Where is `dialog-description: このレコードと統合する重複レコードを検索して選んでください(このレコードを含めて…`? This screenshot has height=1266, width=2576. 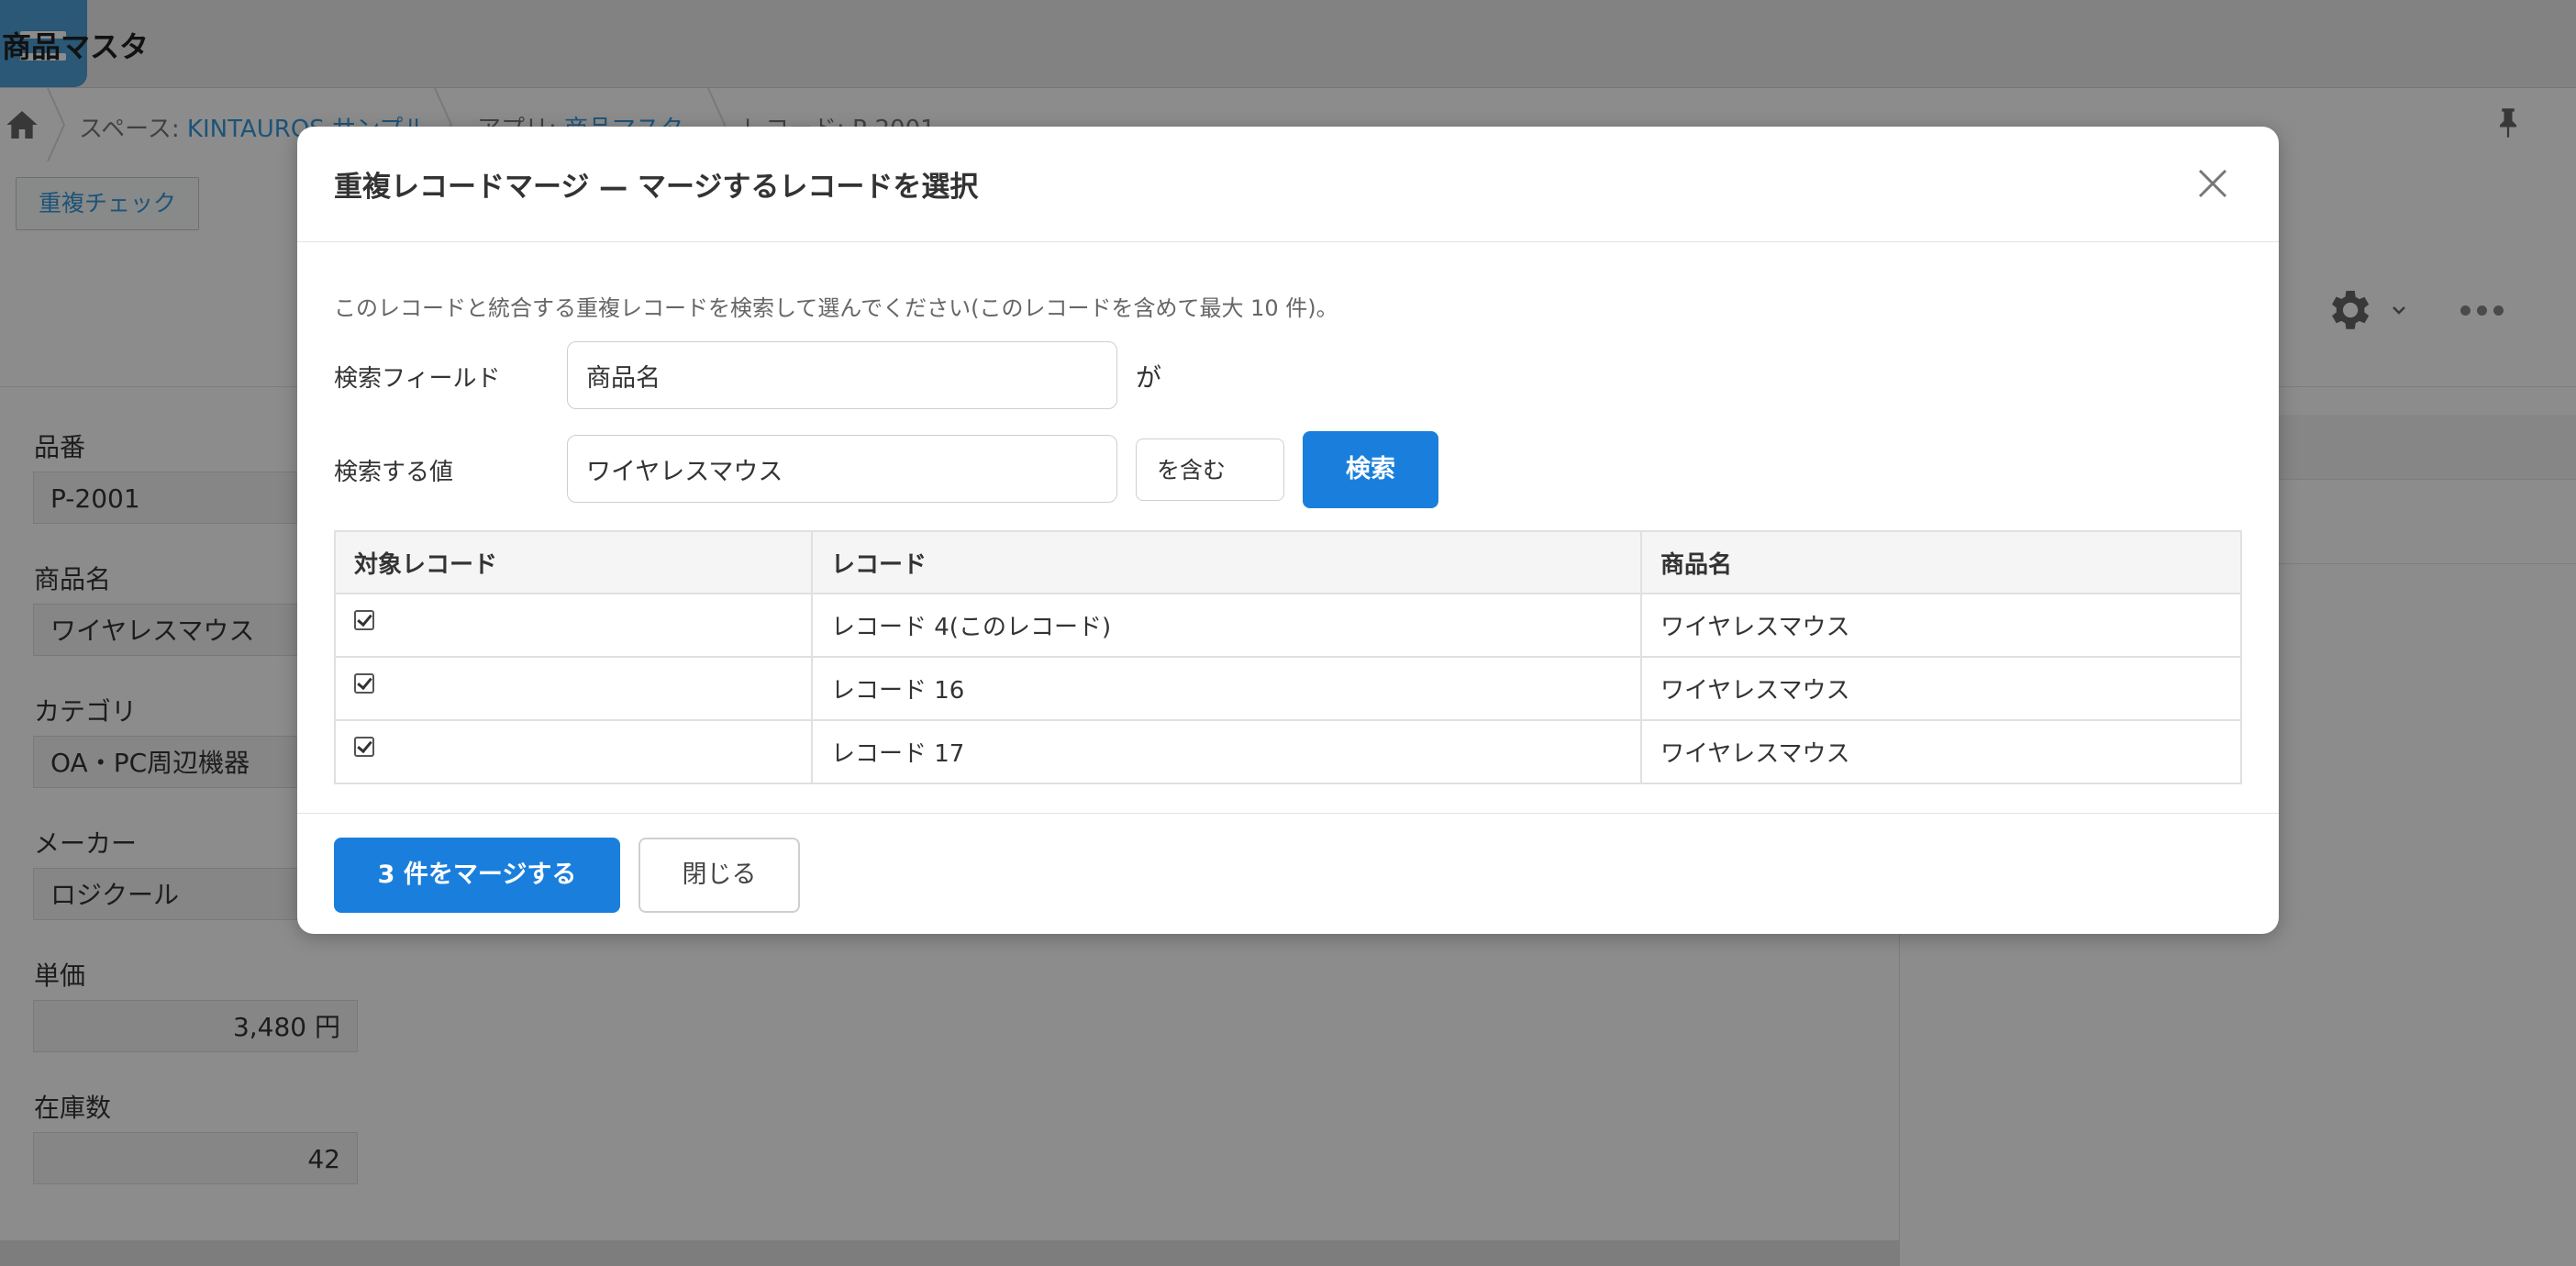 dialog-description: このレコードと統合する重複レコードを検索して選んでください(このレコードを含めて… is located at coordinates (836, 308).